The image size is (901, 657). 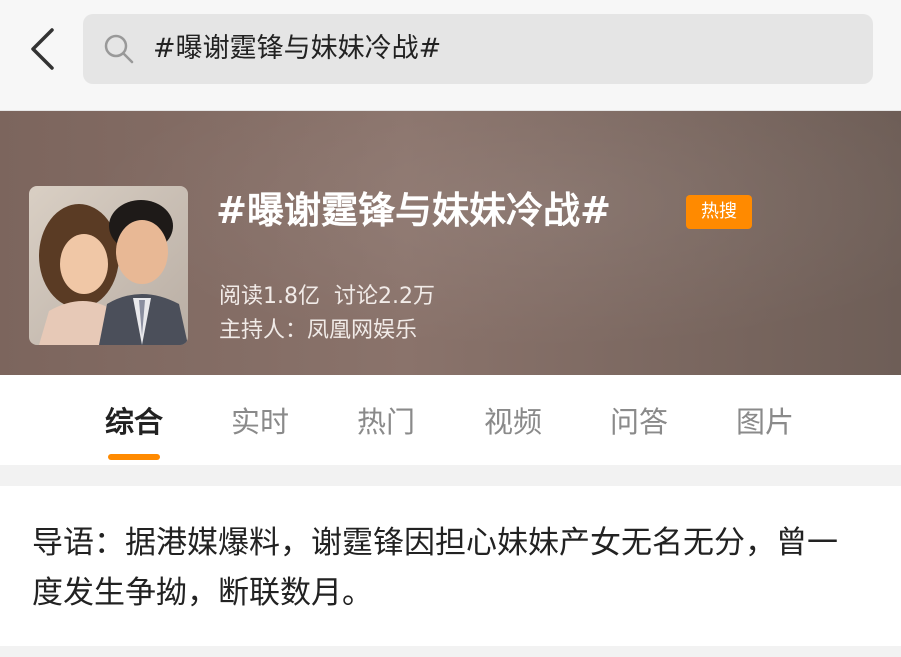 I want to click on back-button, so click(x=42, y=49).